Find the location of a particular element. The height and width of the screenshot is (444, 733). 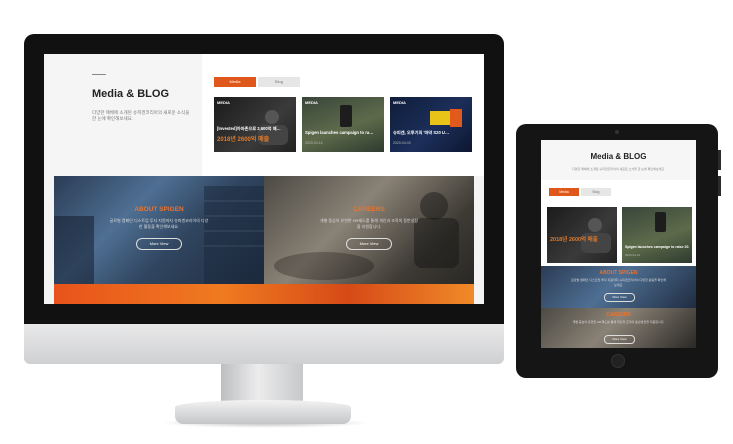

tablet-careers-heading: CAREERS is located at coordinates (618, 315).